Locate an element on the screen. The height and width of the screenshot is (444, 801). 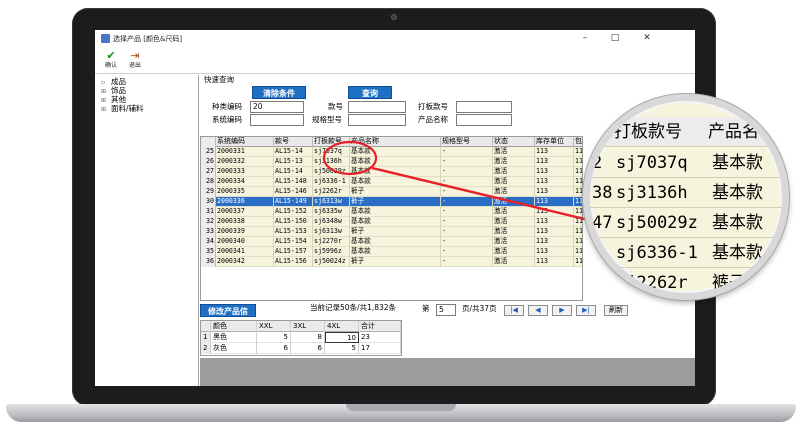
table-cell: sj6313w is located at coordinates (331, 232).